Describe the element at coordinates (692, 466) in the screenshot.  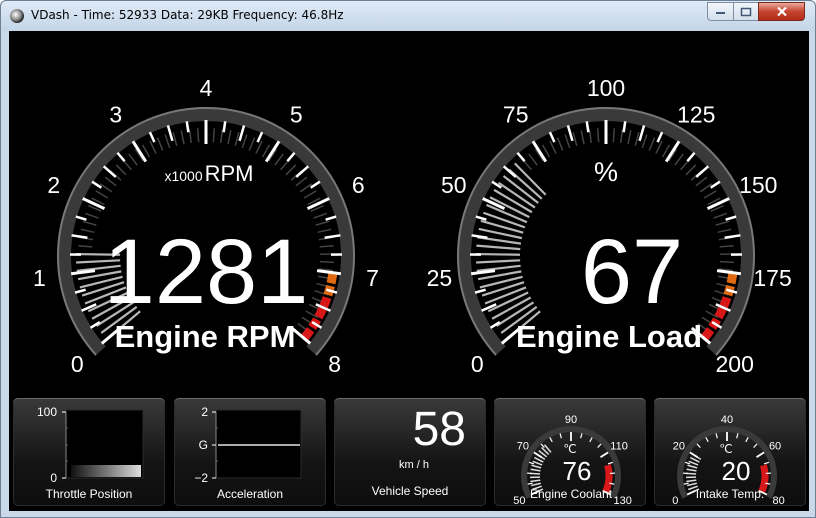
I see `intake-sweep-line` at that location.